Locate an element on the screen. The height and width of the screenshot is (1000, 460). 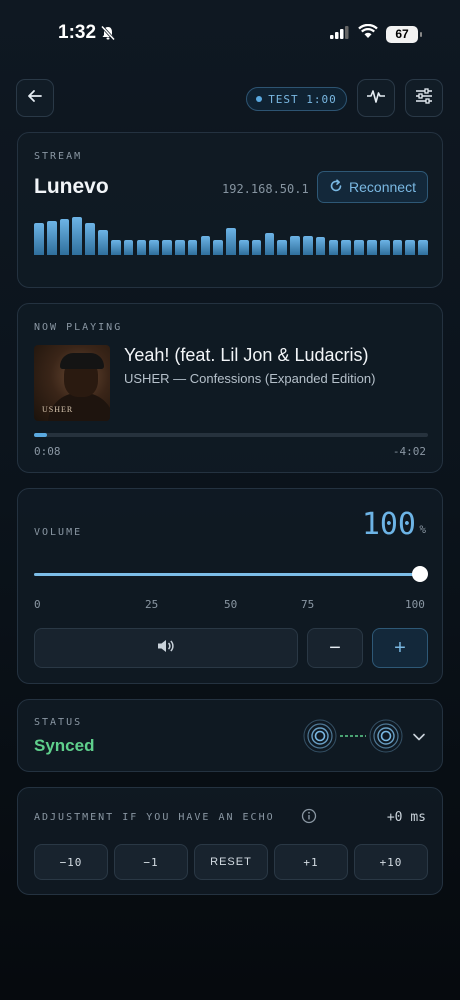
cover-figure-cap is located at coordinates (82, 361).